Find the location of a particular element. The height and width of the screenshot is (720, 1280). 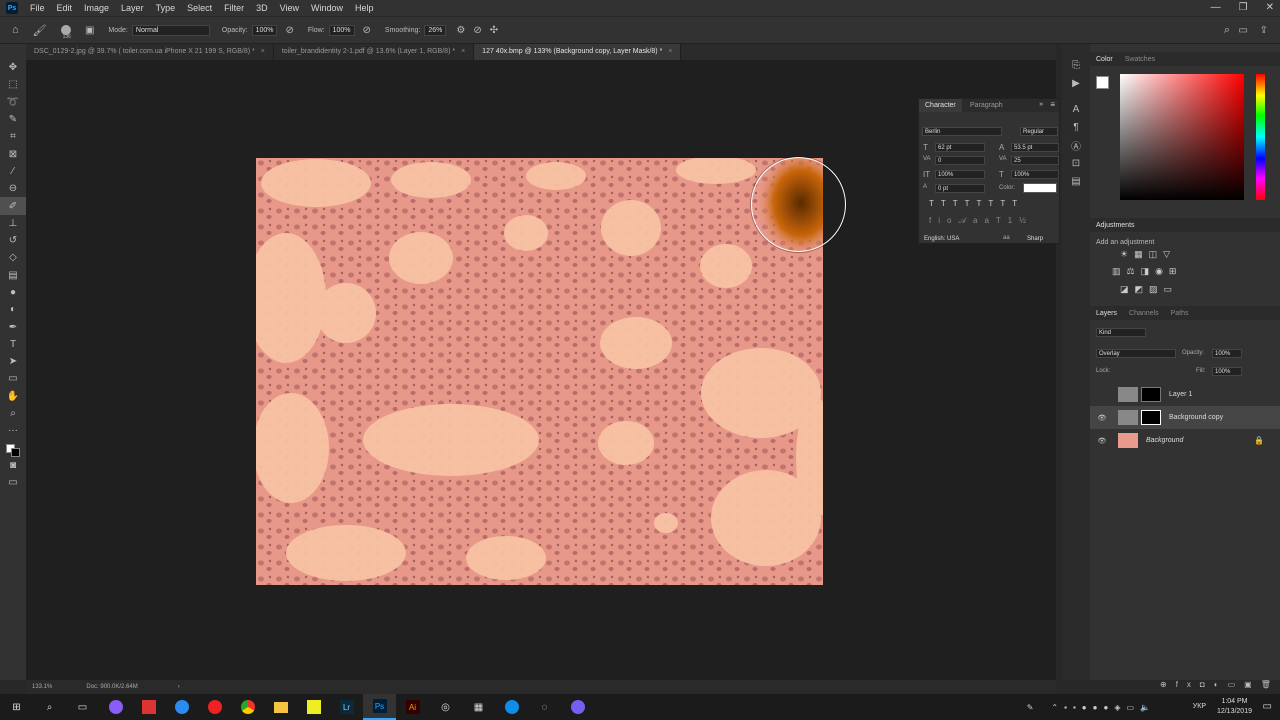

layer-row-background-copy: 👁 Background copy is located at coordinates (1185, 417).